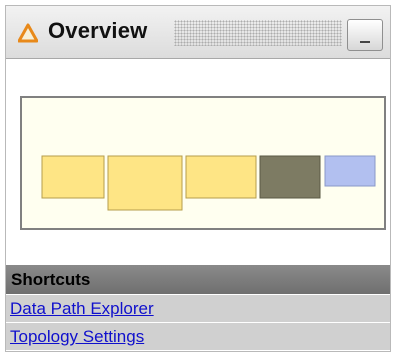  I want to click on overview-map-canvas, so click(208, 183).